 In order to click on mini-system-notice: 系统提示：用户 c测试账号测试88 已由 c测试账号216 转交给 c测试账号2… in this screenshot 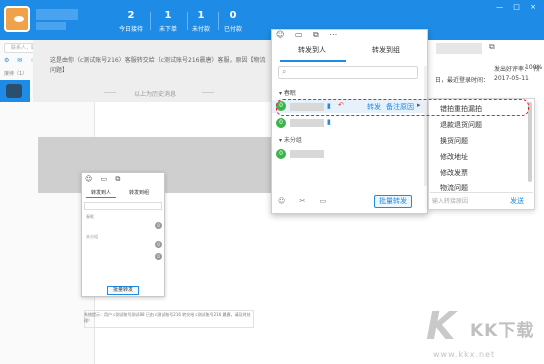, I will do `click(167, 317)`.